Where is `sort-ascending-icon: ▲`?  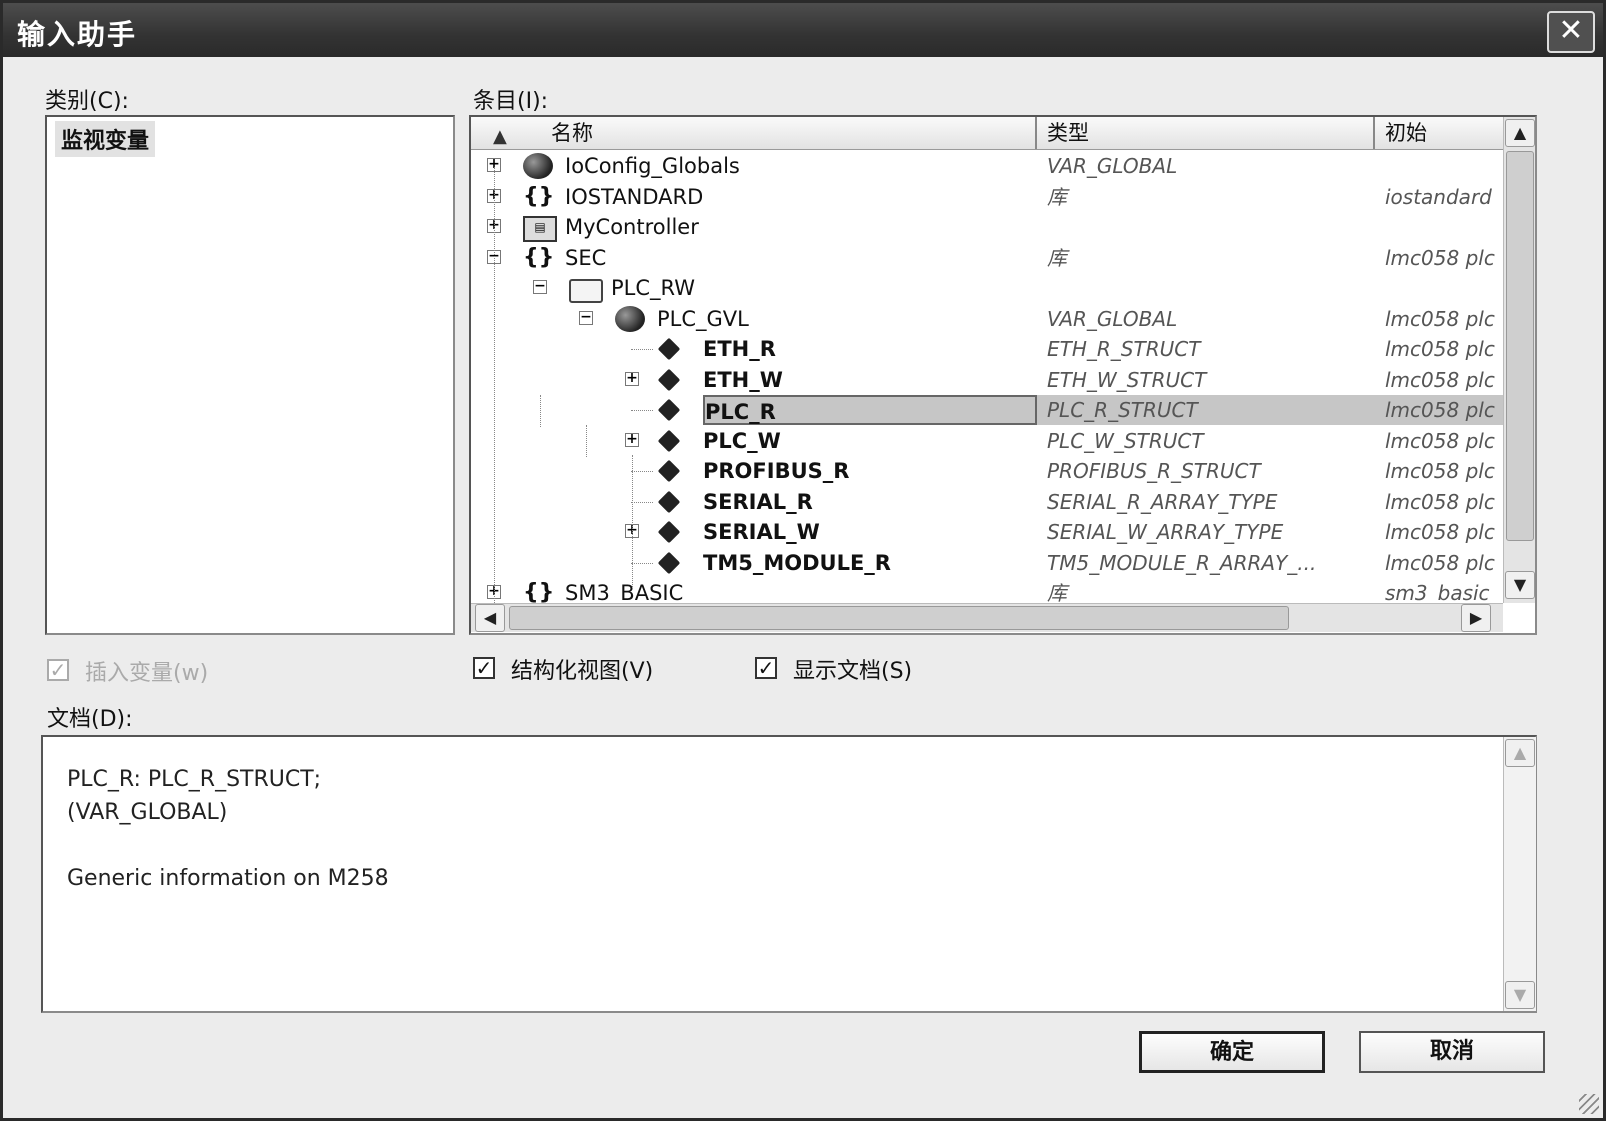
sort-ascending-icon: ▲ is located at coordinates (500, 136).